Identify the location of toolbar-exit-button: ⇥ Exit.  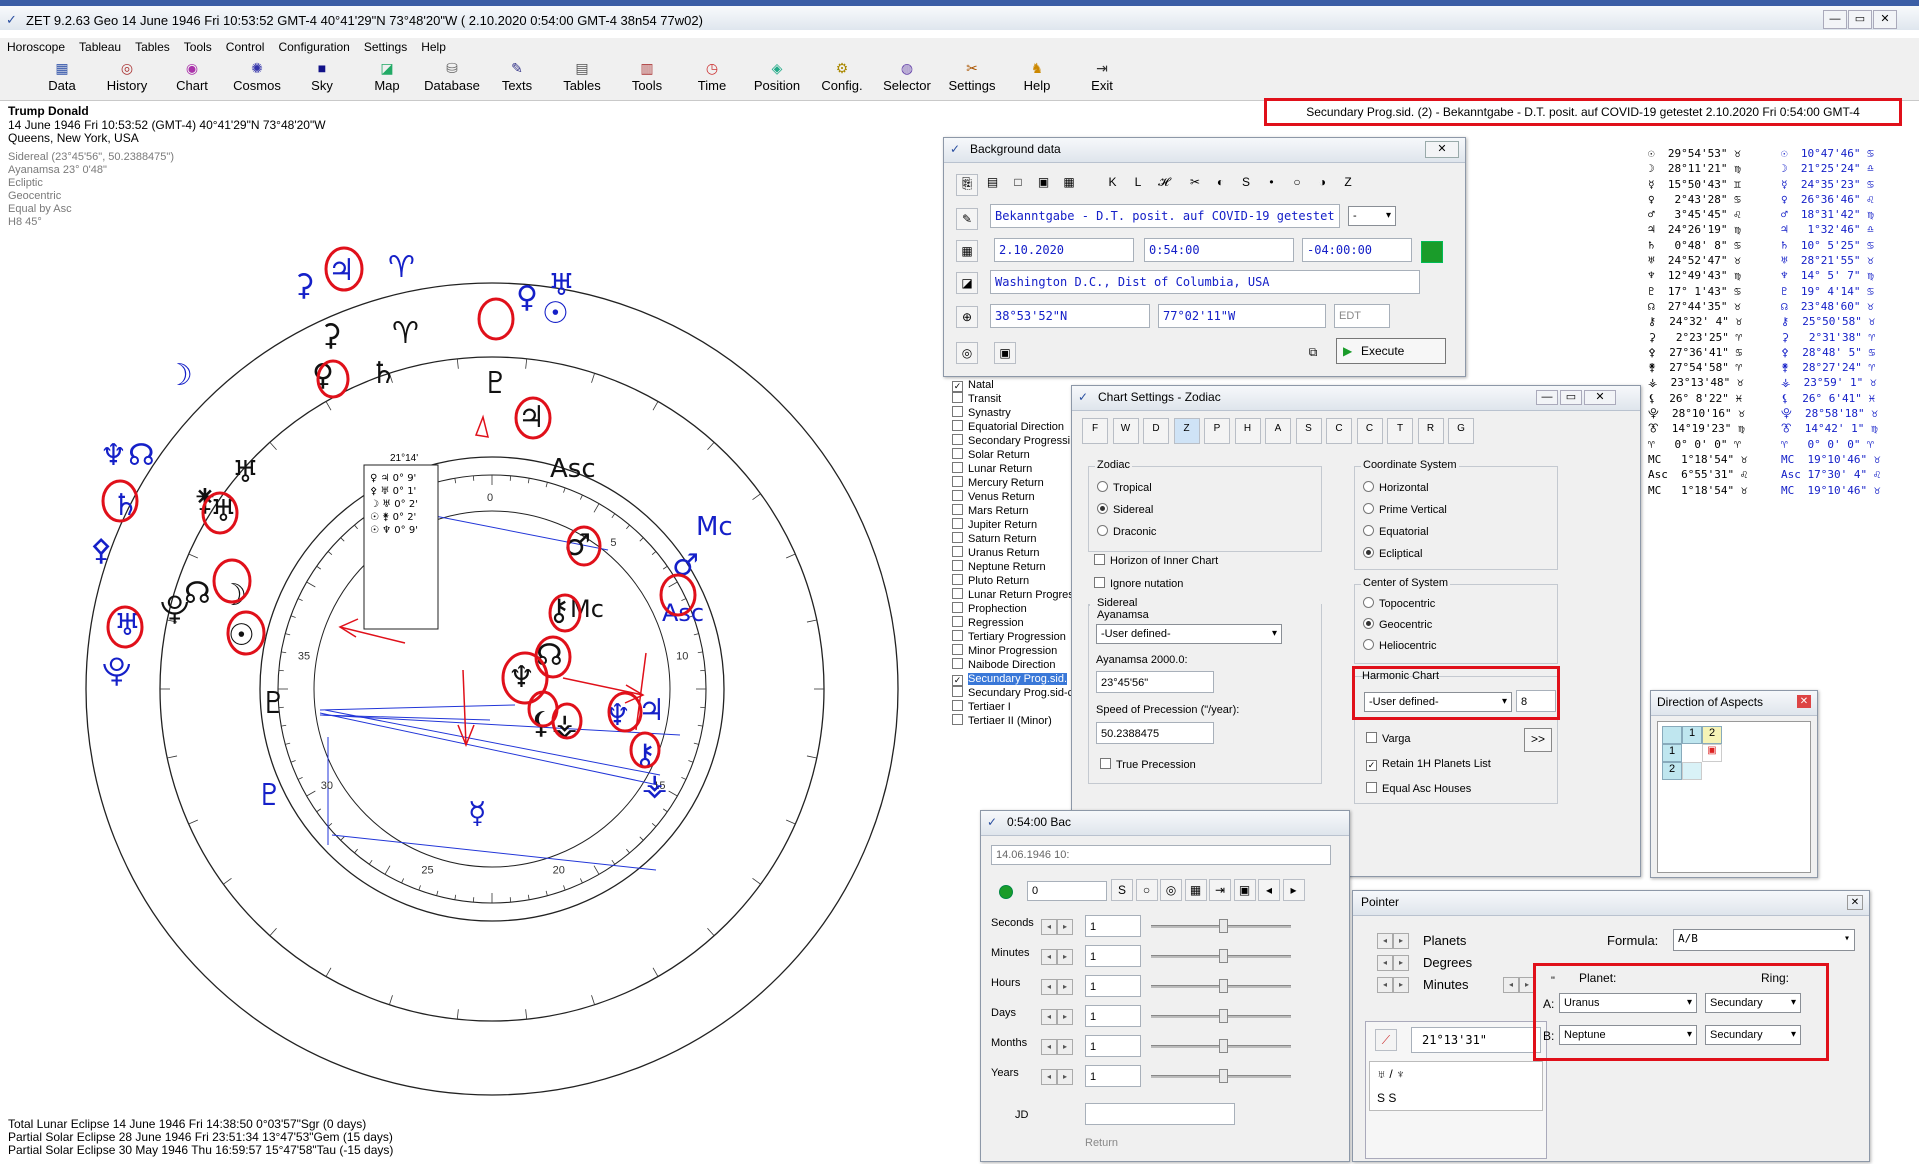
(1102, 76).